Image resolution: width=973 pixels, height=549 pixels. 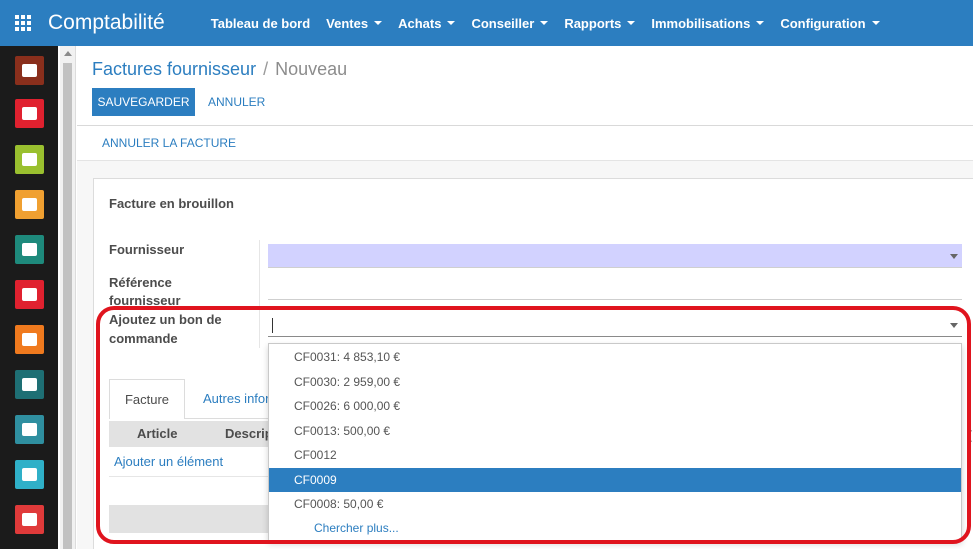 What do you see at coordinates (615, 288) in the screenshot?
I see `supplier-ref-field` at bounding box center [615, 288].